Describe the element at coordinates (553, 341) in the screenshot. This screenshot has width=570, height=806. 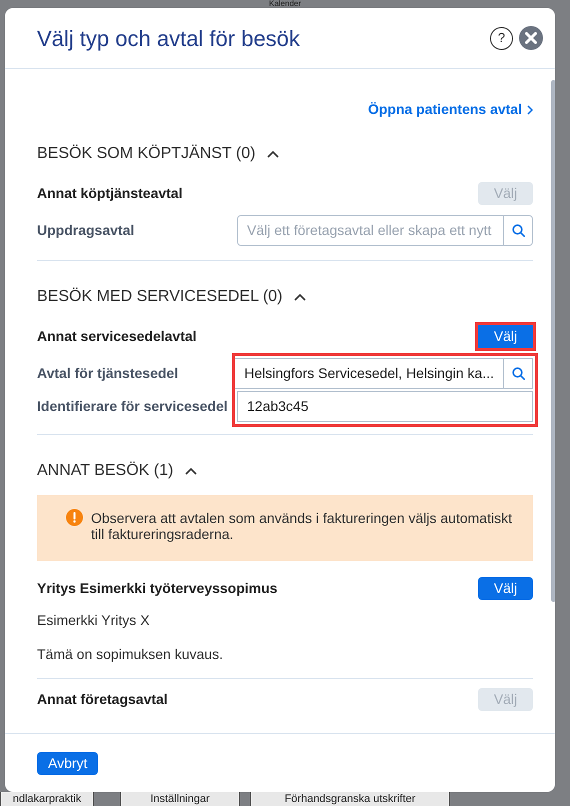
I see `scrollbar-thumb` at that location.